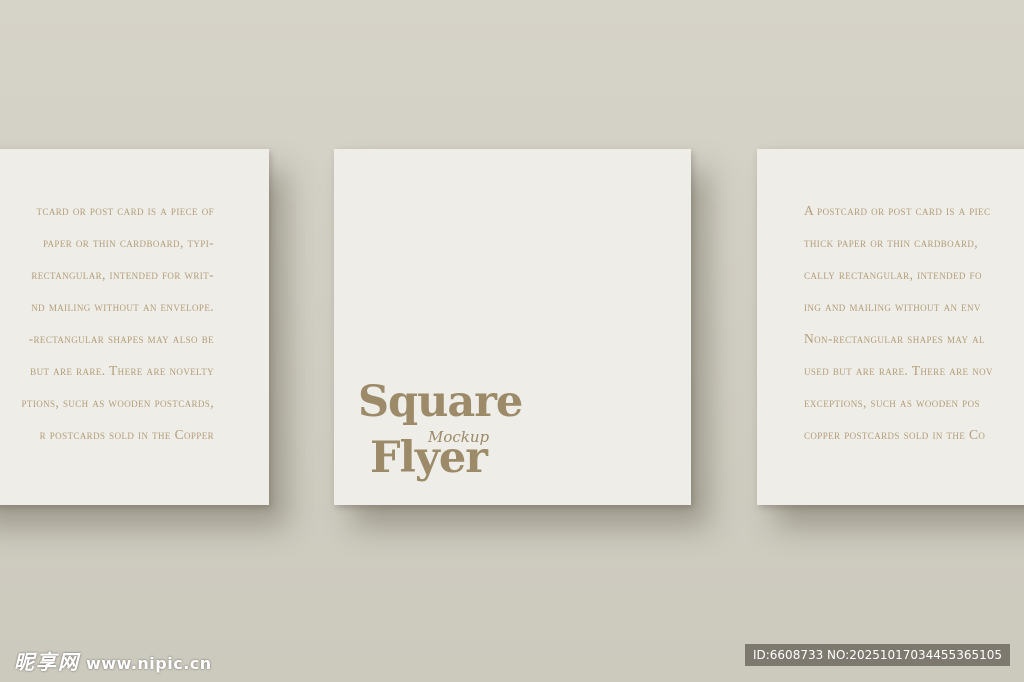 The width and height of the screenshot is (1024, 682). Describe the element at coordinates (897, 210) in the screenshot. I see `right-card-line: A postcard or post card is a piec` at that location.